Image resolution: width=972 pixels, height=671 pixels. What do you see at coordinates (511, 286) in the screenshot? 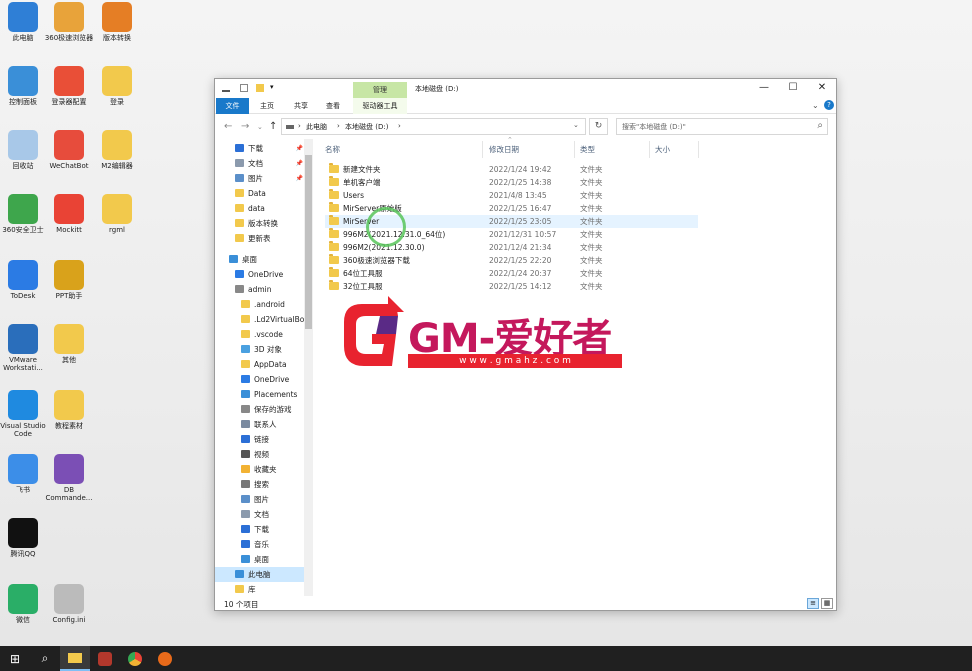
I see `file-row: 32位工具服 2022/1/25 14:12 文件夹` at bounding box center [511, 286].